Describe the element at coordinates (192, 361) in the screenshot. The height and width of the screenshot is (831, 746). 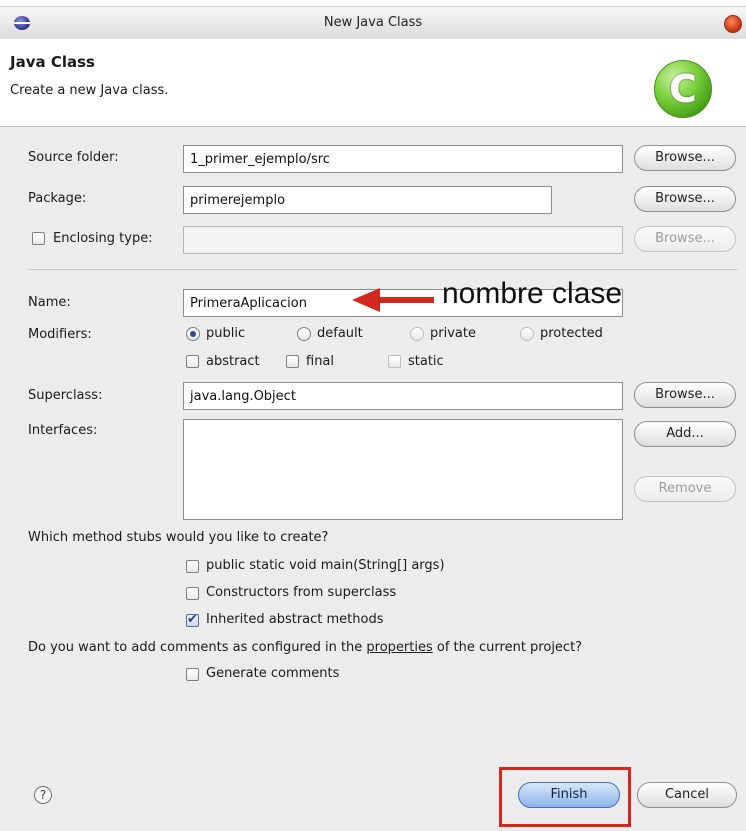
I see `abstract-checkbox` at that location.